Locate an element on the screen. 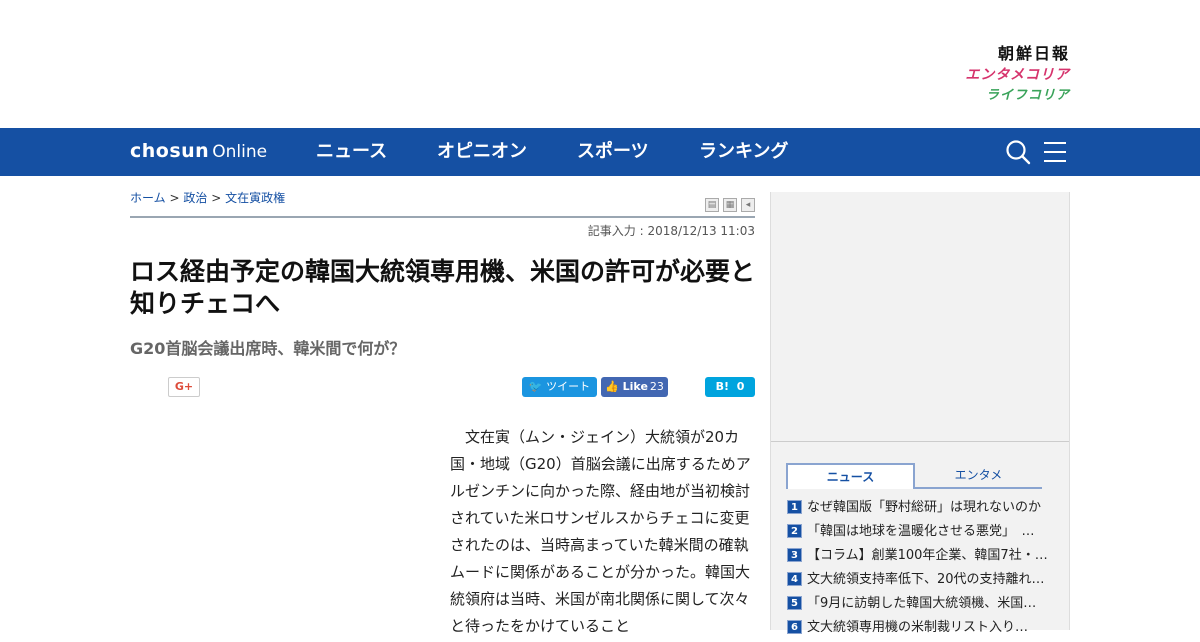 Image resolution: width=1200 pixels, height=642 pixels. hatena-label: B! is located at coordinates (722, 386).